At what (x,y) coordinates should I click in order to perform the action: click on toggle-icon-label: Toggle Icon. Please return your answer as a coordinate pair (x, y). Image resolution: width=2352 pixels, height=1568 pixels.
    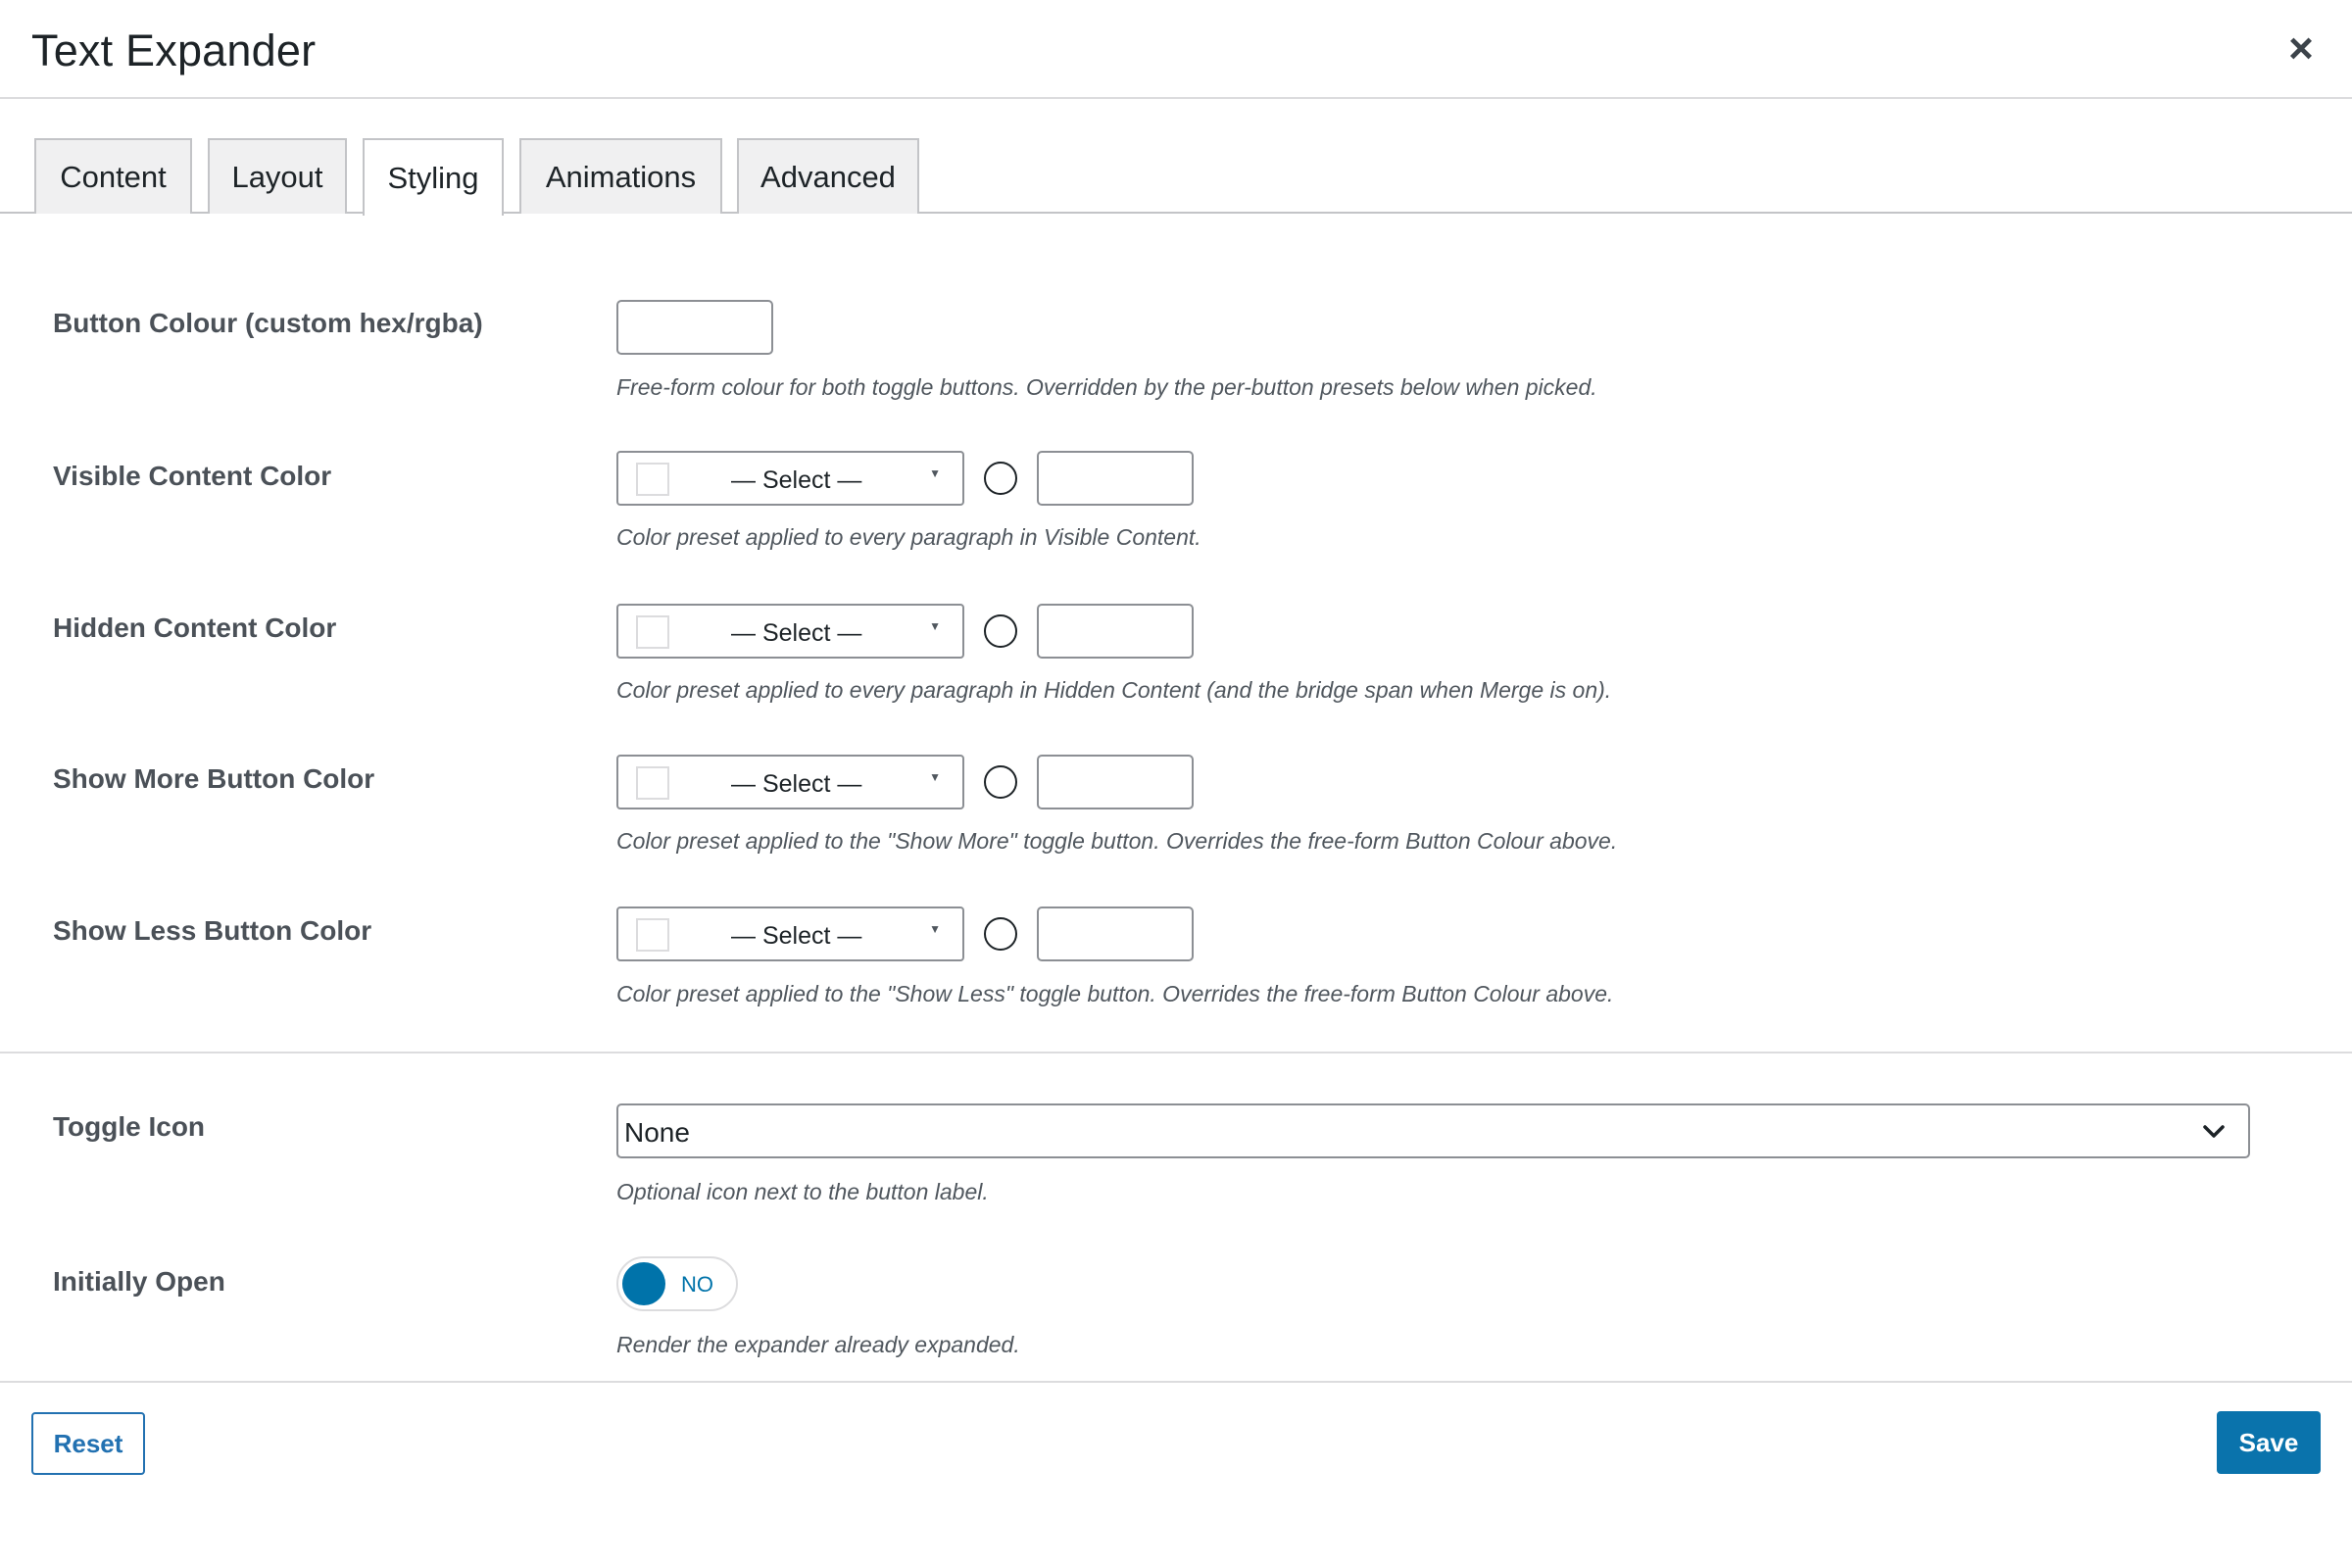
    Looking at the image, I should click on (129, 1126).